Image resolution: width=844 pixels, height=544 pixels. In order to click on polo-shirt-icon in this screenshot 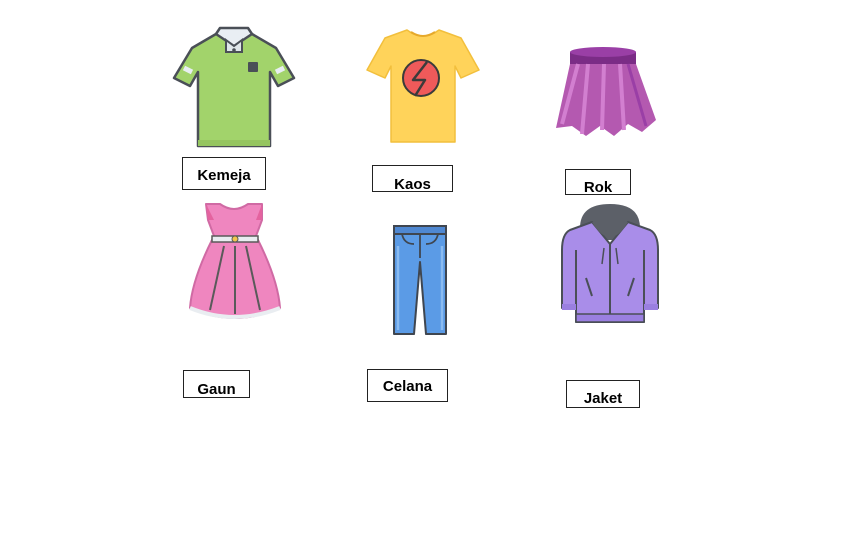, I will do `click(234, 87)`.